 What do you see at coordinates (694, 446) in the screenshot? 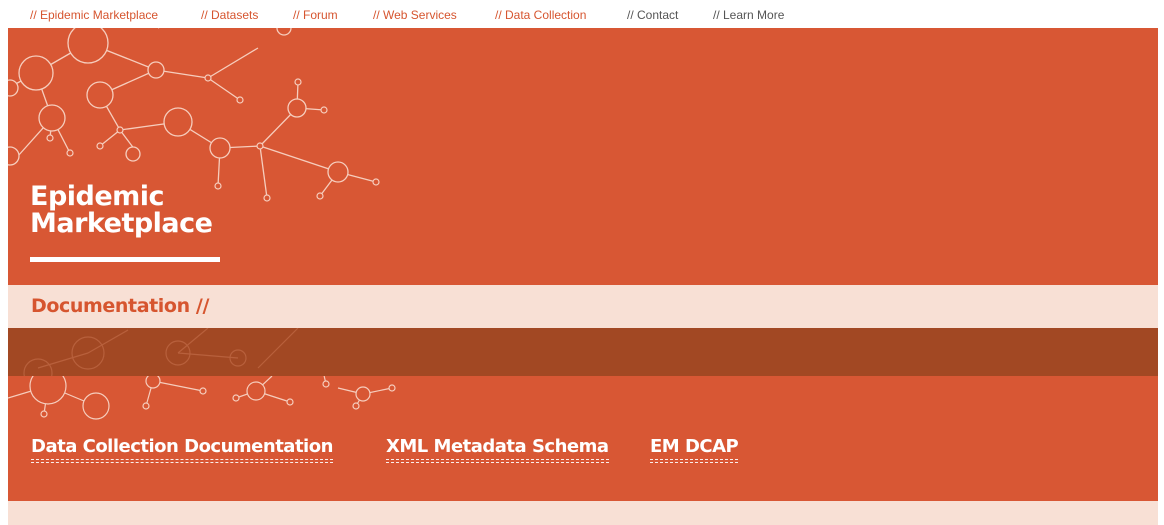
I see `link-label: EM DCAP` at bounding box center [694, 446].